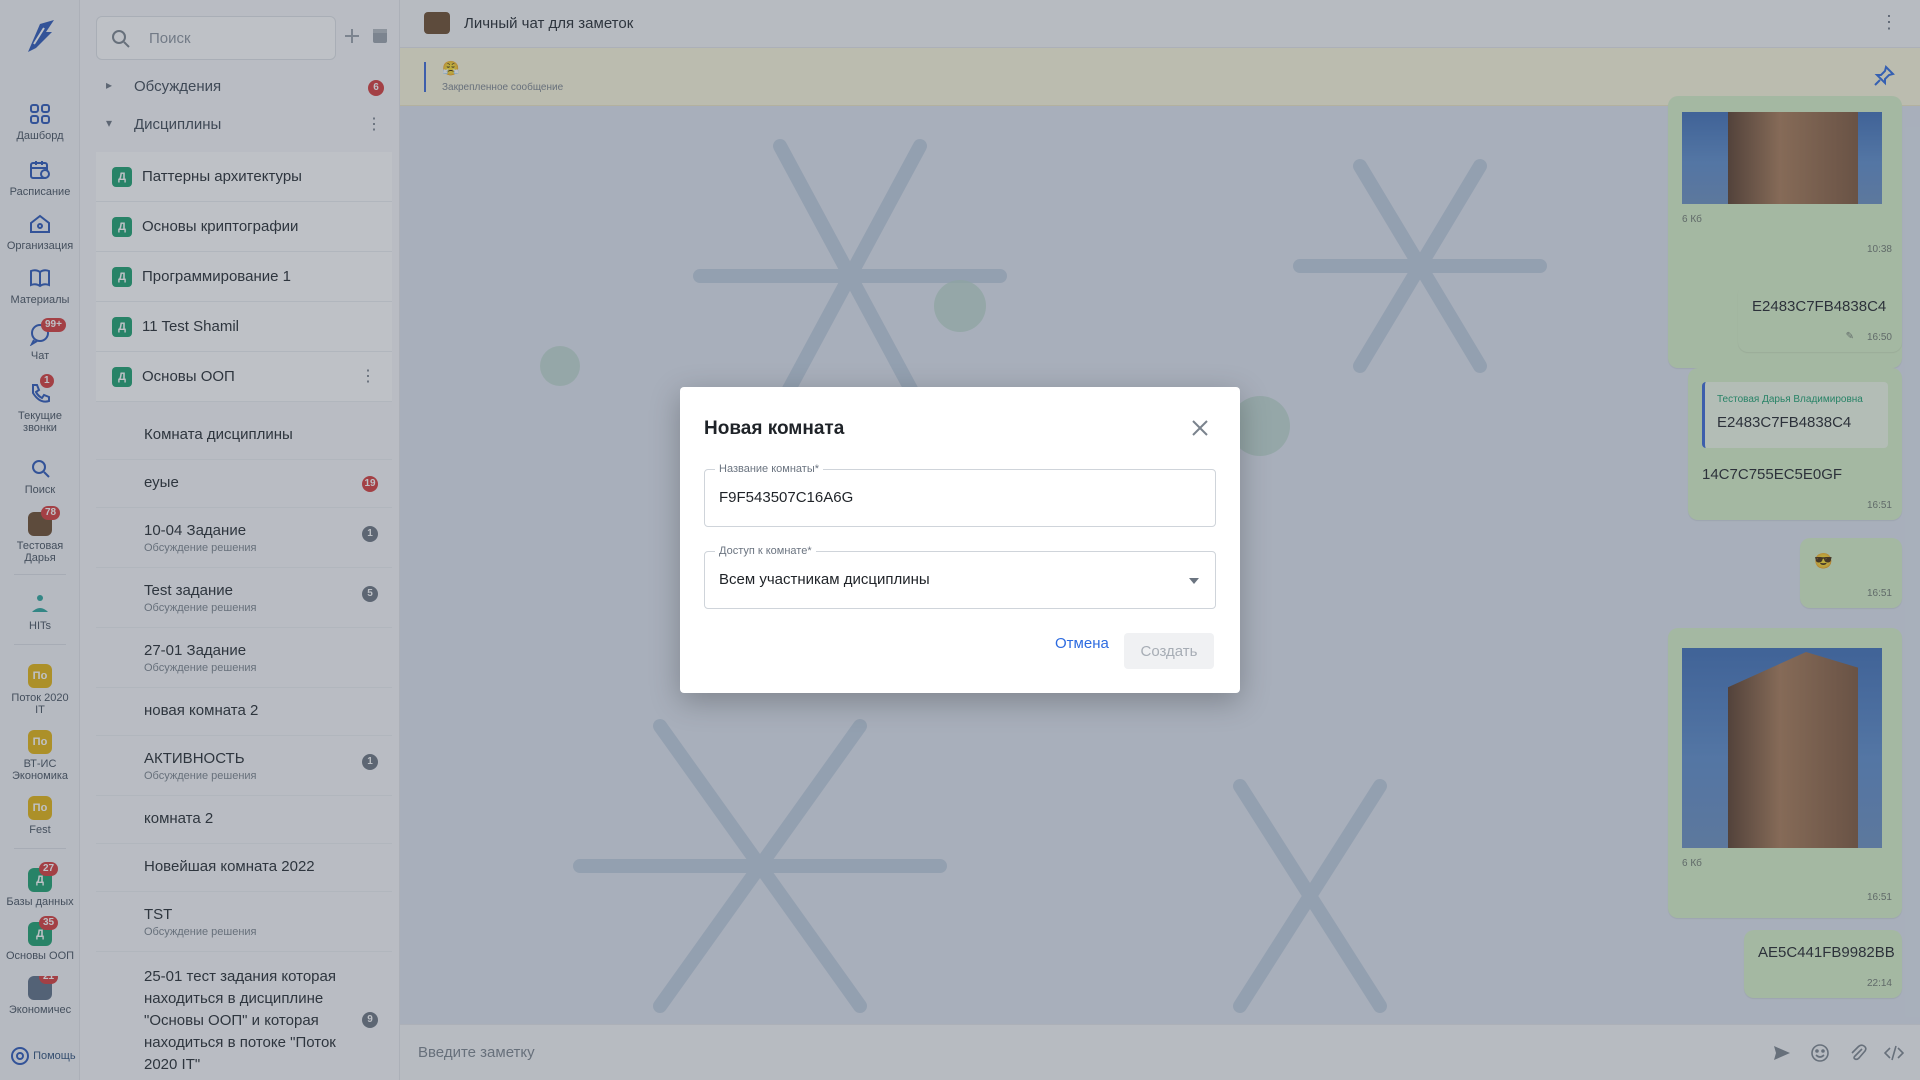 This screenshot has height=1080, width=1920. Describe the element at coordinates (765, 551) in the screenshot. I see `field-label: Доступ к комнате*` at that location.